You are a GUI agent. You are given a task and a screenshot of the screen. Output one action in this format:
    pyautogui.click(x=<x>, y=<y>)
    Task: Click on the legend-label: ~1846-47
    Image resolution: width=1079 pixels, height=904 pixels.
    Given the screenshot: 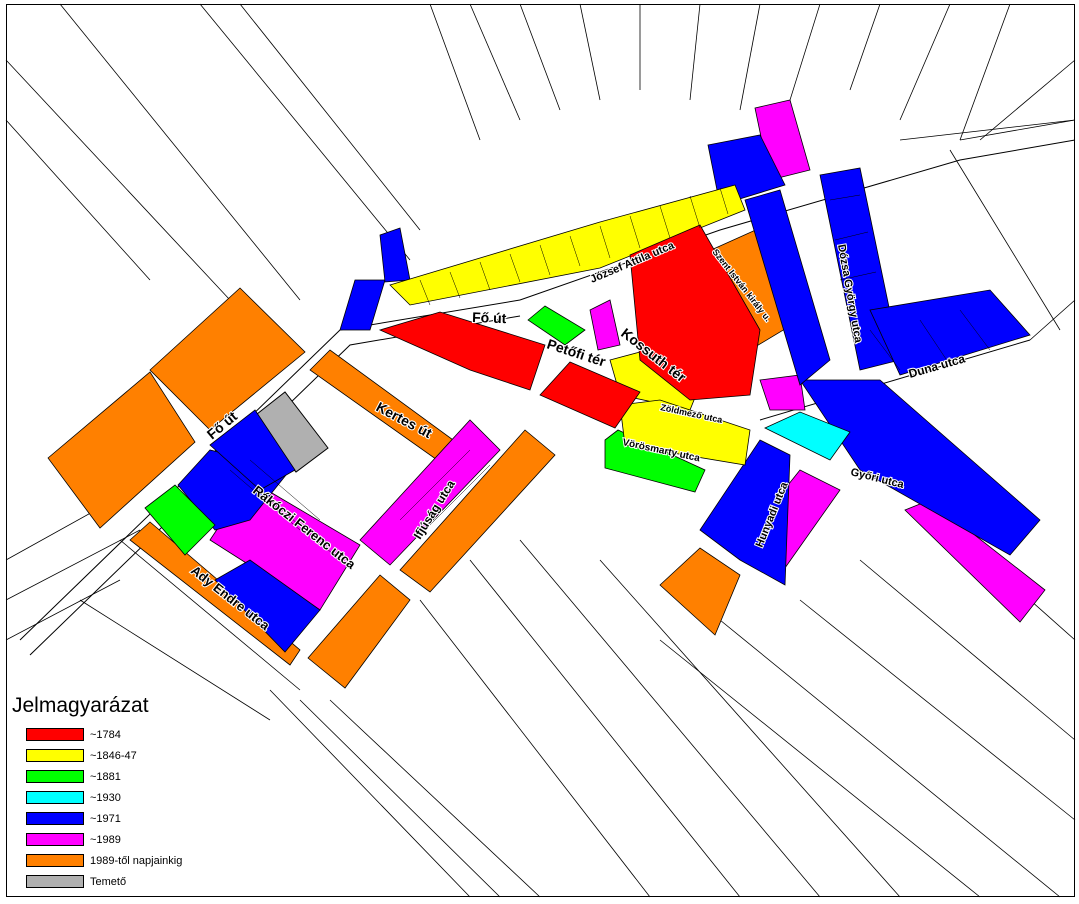 What is the action you would take?
    pyautogui.click(x=113, y=755)
    